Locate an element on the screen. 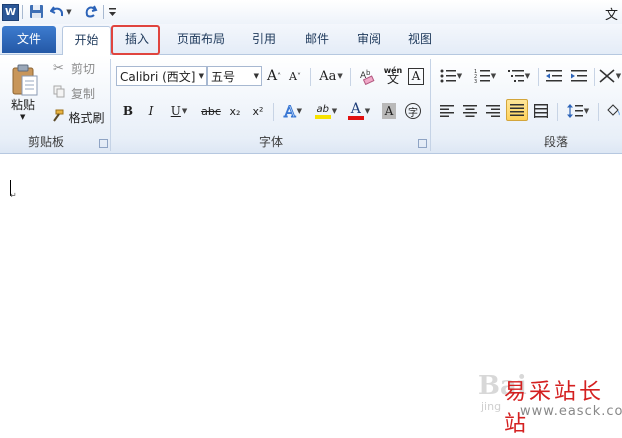 The width and height of the screenshot is (622, 438). tab-home: 开始 is located at coordinates (86, 40).